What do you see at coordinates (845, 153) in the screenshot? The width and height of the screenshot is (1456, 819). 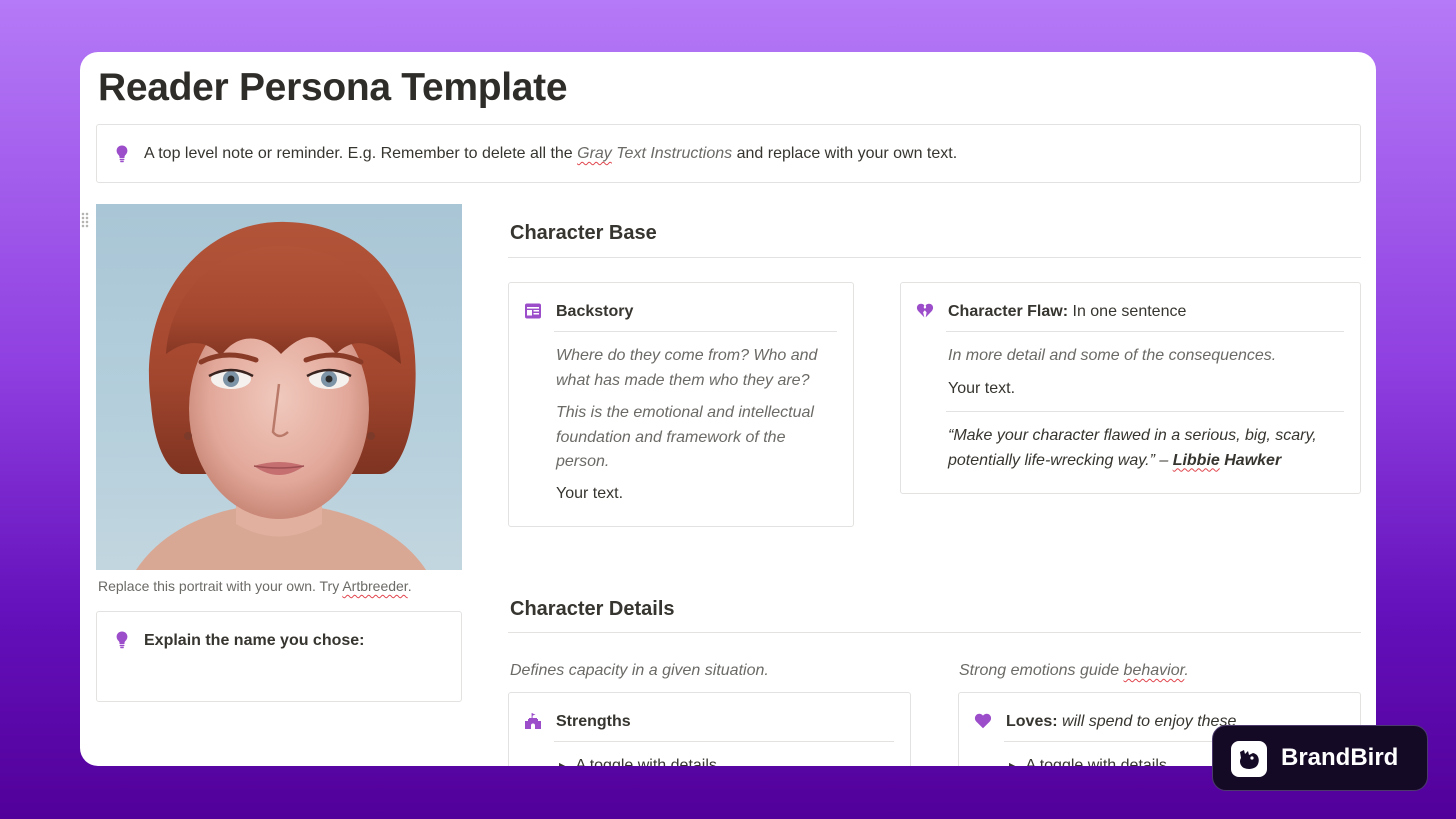 I see `top-note-suffix: and replace with your own text.` at bounding box center [845, 153].